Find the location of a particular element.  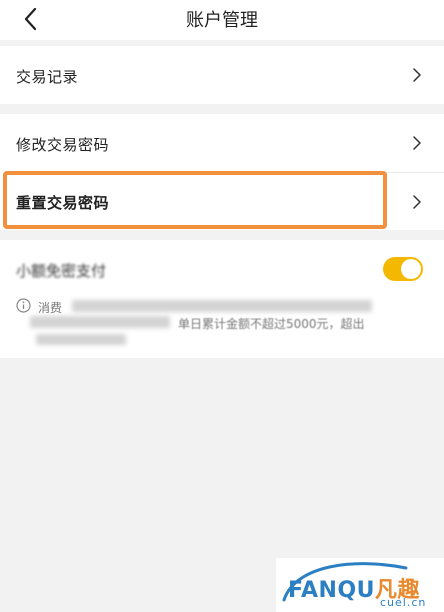

menu-item-transaction-records: 交易记录 is located at coordinates (222, 75).